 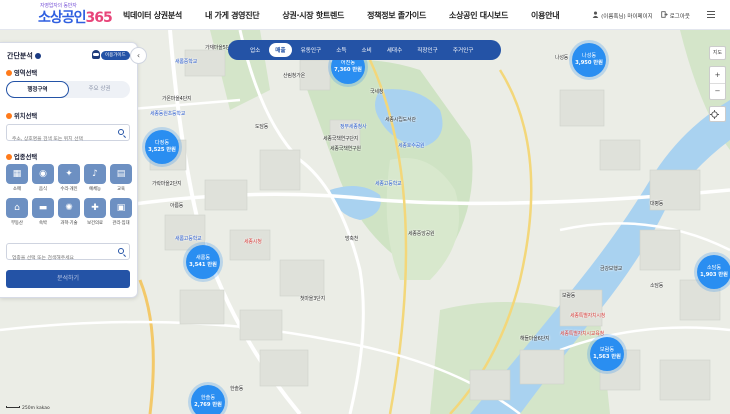 I want to click on guide-button: 이용가이드, so click(x=115, y=55).